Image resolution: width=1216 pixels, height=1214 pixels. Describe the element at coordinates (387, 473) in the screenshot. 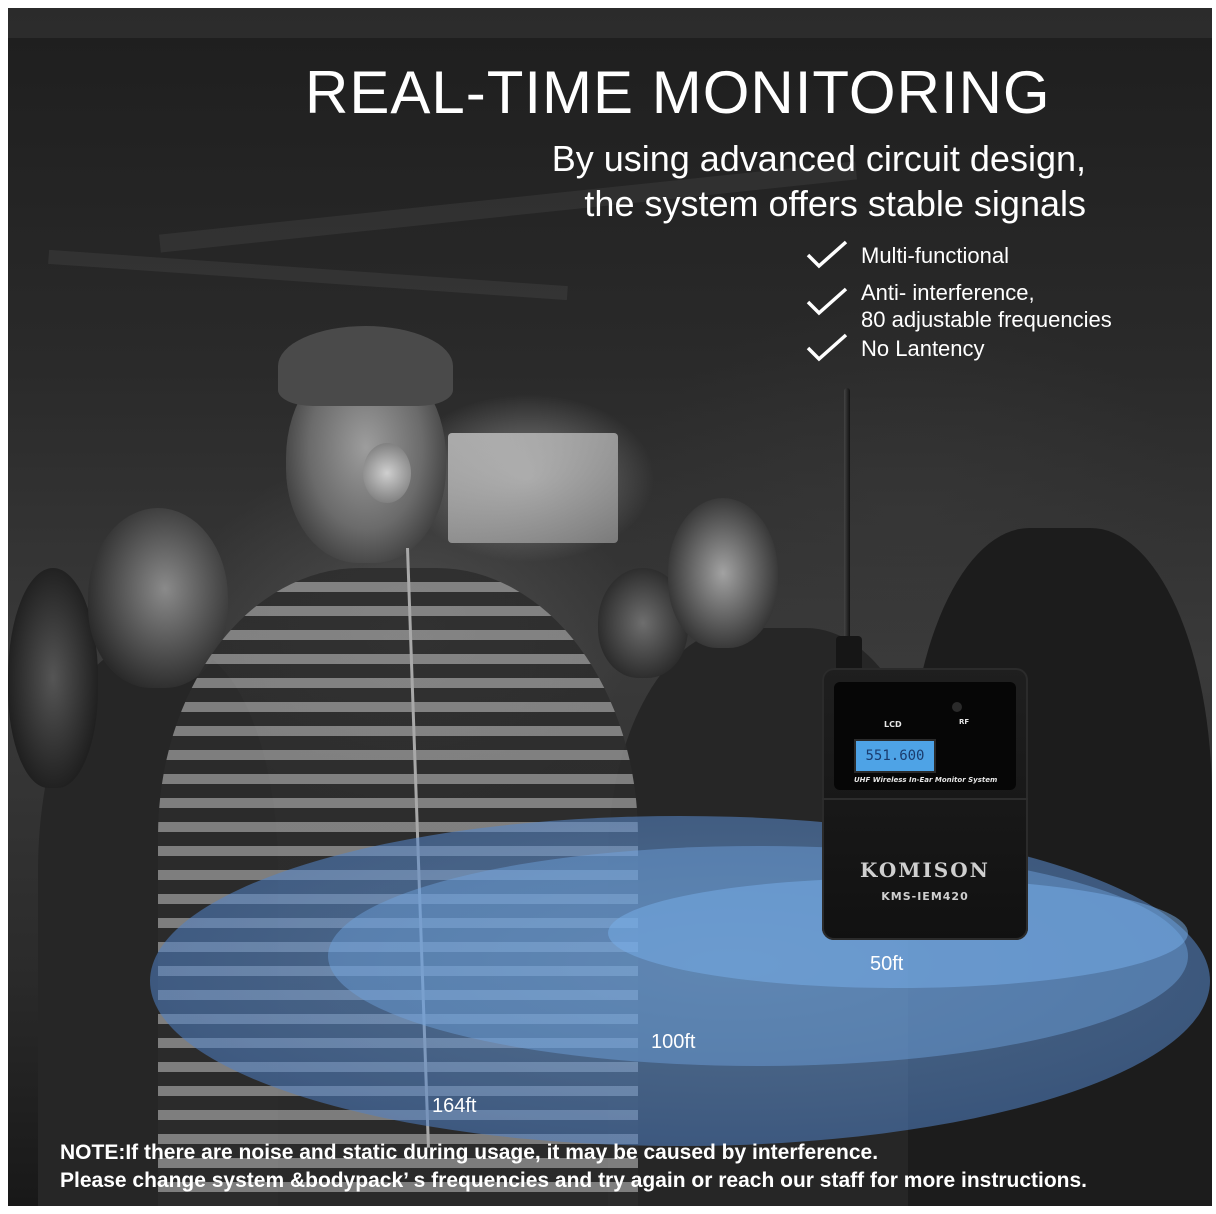

I see `microphone` at that location.